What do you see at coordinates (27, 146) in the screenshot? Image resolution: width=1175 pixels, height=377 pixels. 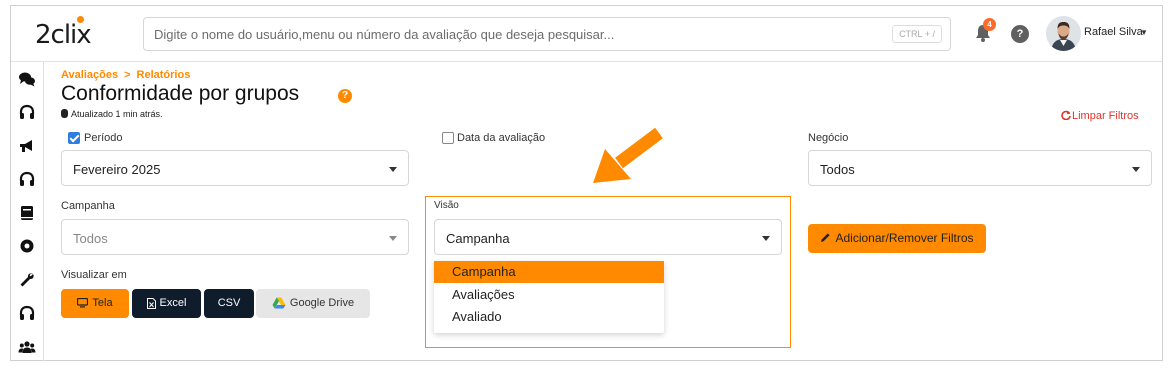 I see `megaphone-icon` at bounding box center [27, 146].